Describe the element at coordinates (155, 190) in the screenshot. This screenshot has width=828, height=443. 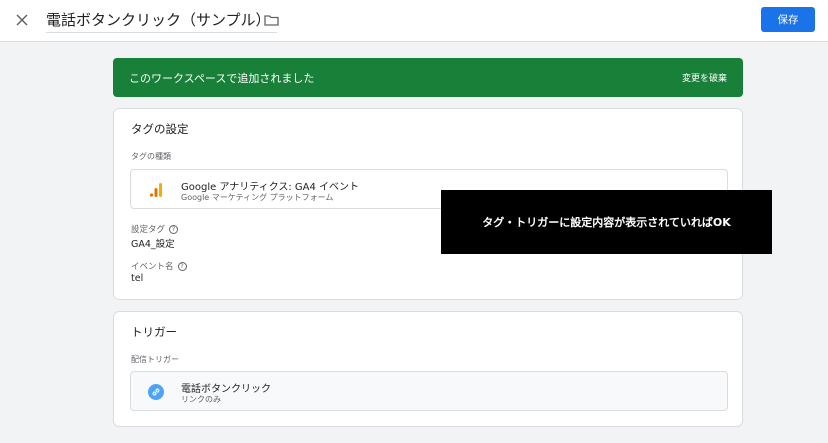
I see `google-analytics-icon` at that location.